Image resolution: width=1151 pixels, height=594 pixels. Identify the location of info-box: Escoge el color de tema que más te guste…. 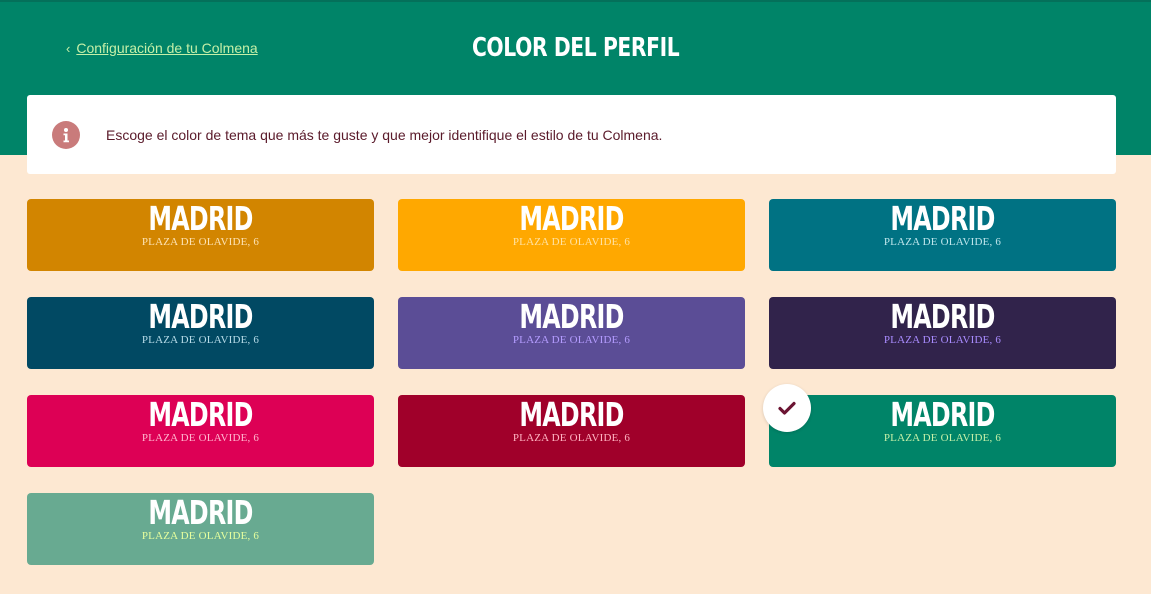
(571, 134).